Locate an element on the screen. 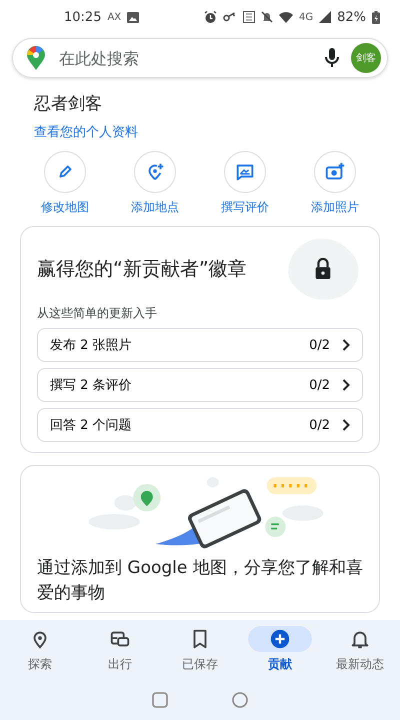 The height and width of the screenshot is (720, 400). search-bar: 在此处搜索 剑客 is located at coordinates (200, 58).